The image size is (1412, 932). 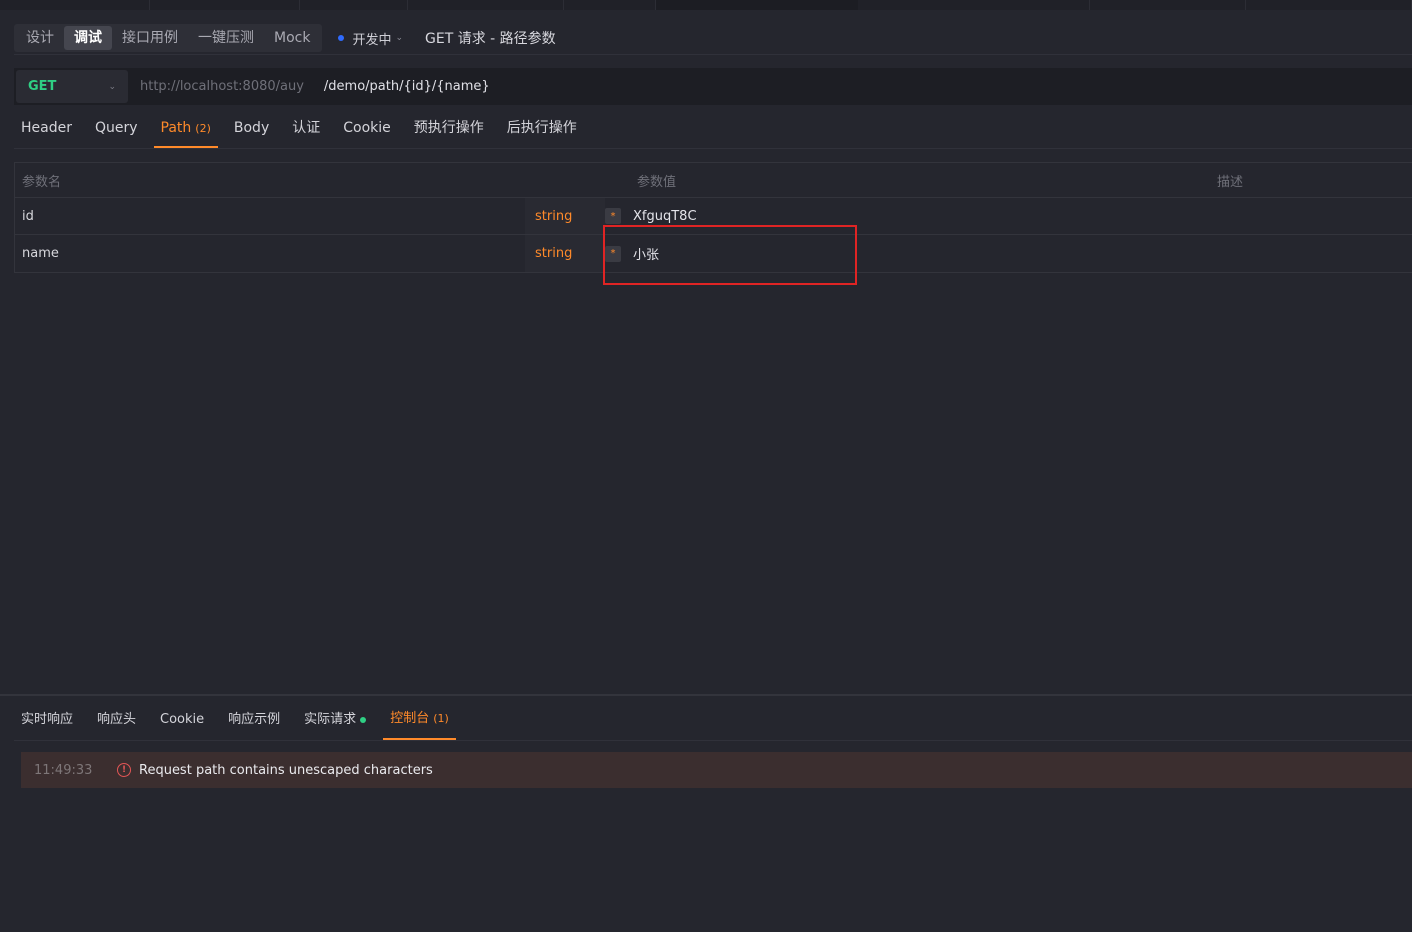 What do you see at coordinates (367, 129) in the screenshot?
I see `tab-cookie: Cookie` at bounding box center [367, 129].